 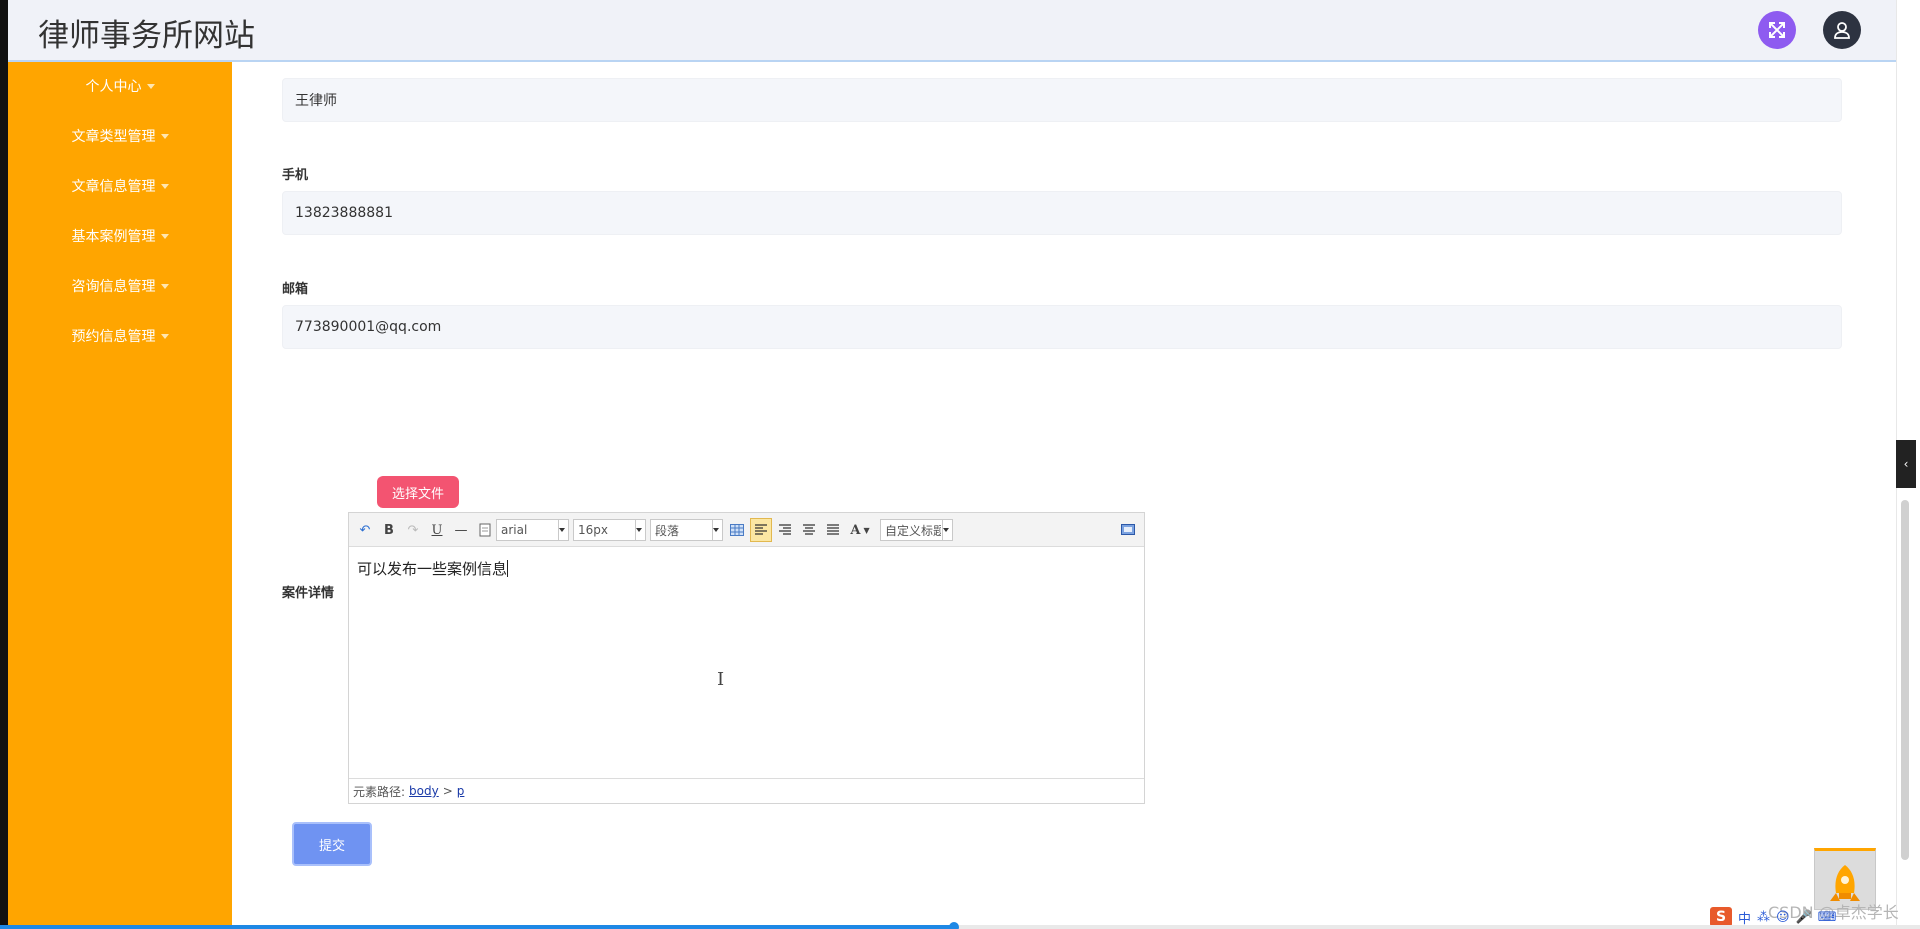 I want to click on sidebar-item-label: 个人中心, so click(x=113, y=87).